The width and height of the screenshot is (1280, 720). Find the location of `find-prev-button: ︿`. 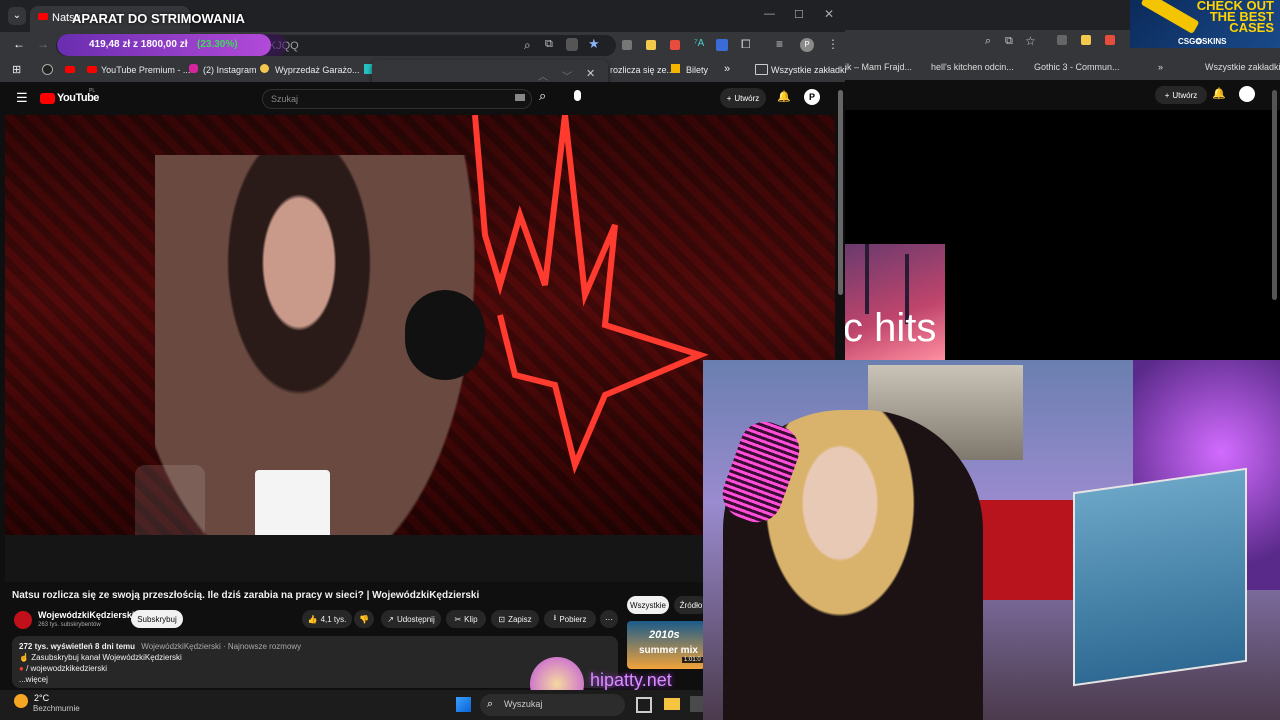

find-prev-button: ︿ is located at coordinates (543, 75).